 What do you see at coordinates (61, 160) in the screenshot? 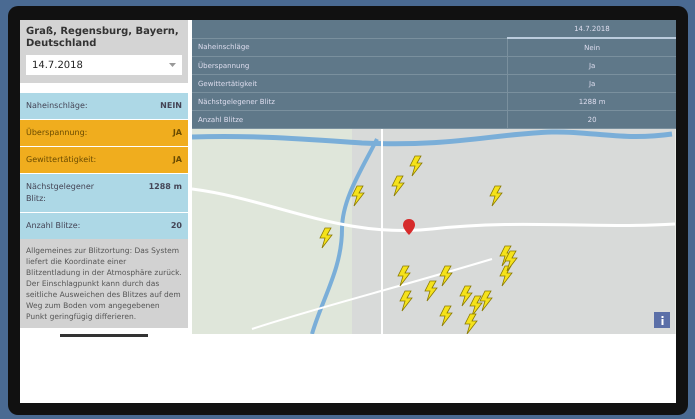
I see `summary-label: Gewittertätigkeit:` at bounding box center [61, 160].